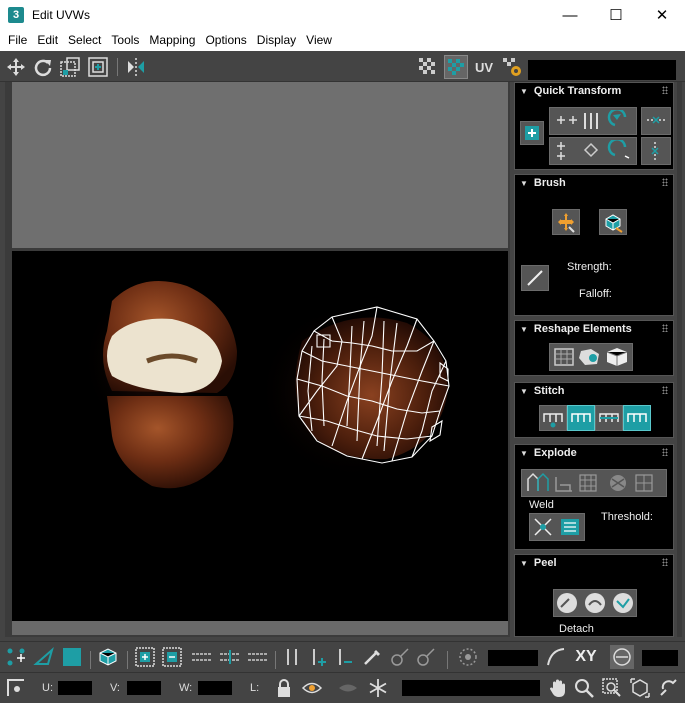 The image size is (685, 703). What do you see at coordinates (43, 67) in the screenshot?
I see `rotate-icon` at bounding box center [43, 67].